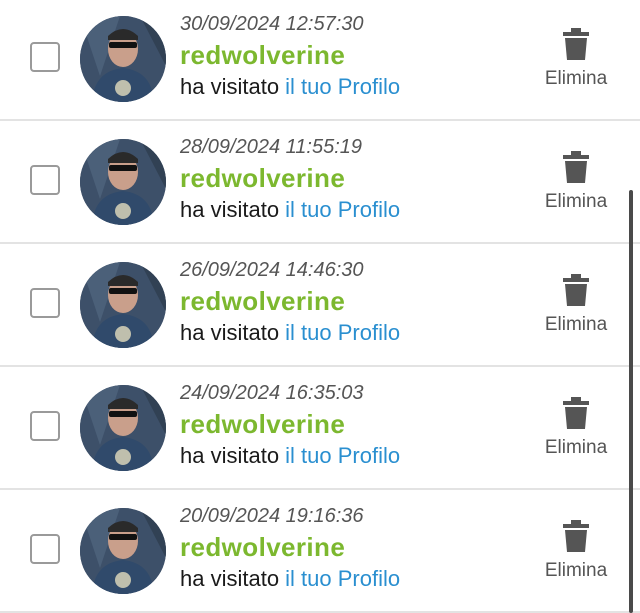 The height and width of the screenshot is (613, 640). I want to click on timestamp: 24/09/2024 16:35:03, so click(272, 393).